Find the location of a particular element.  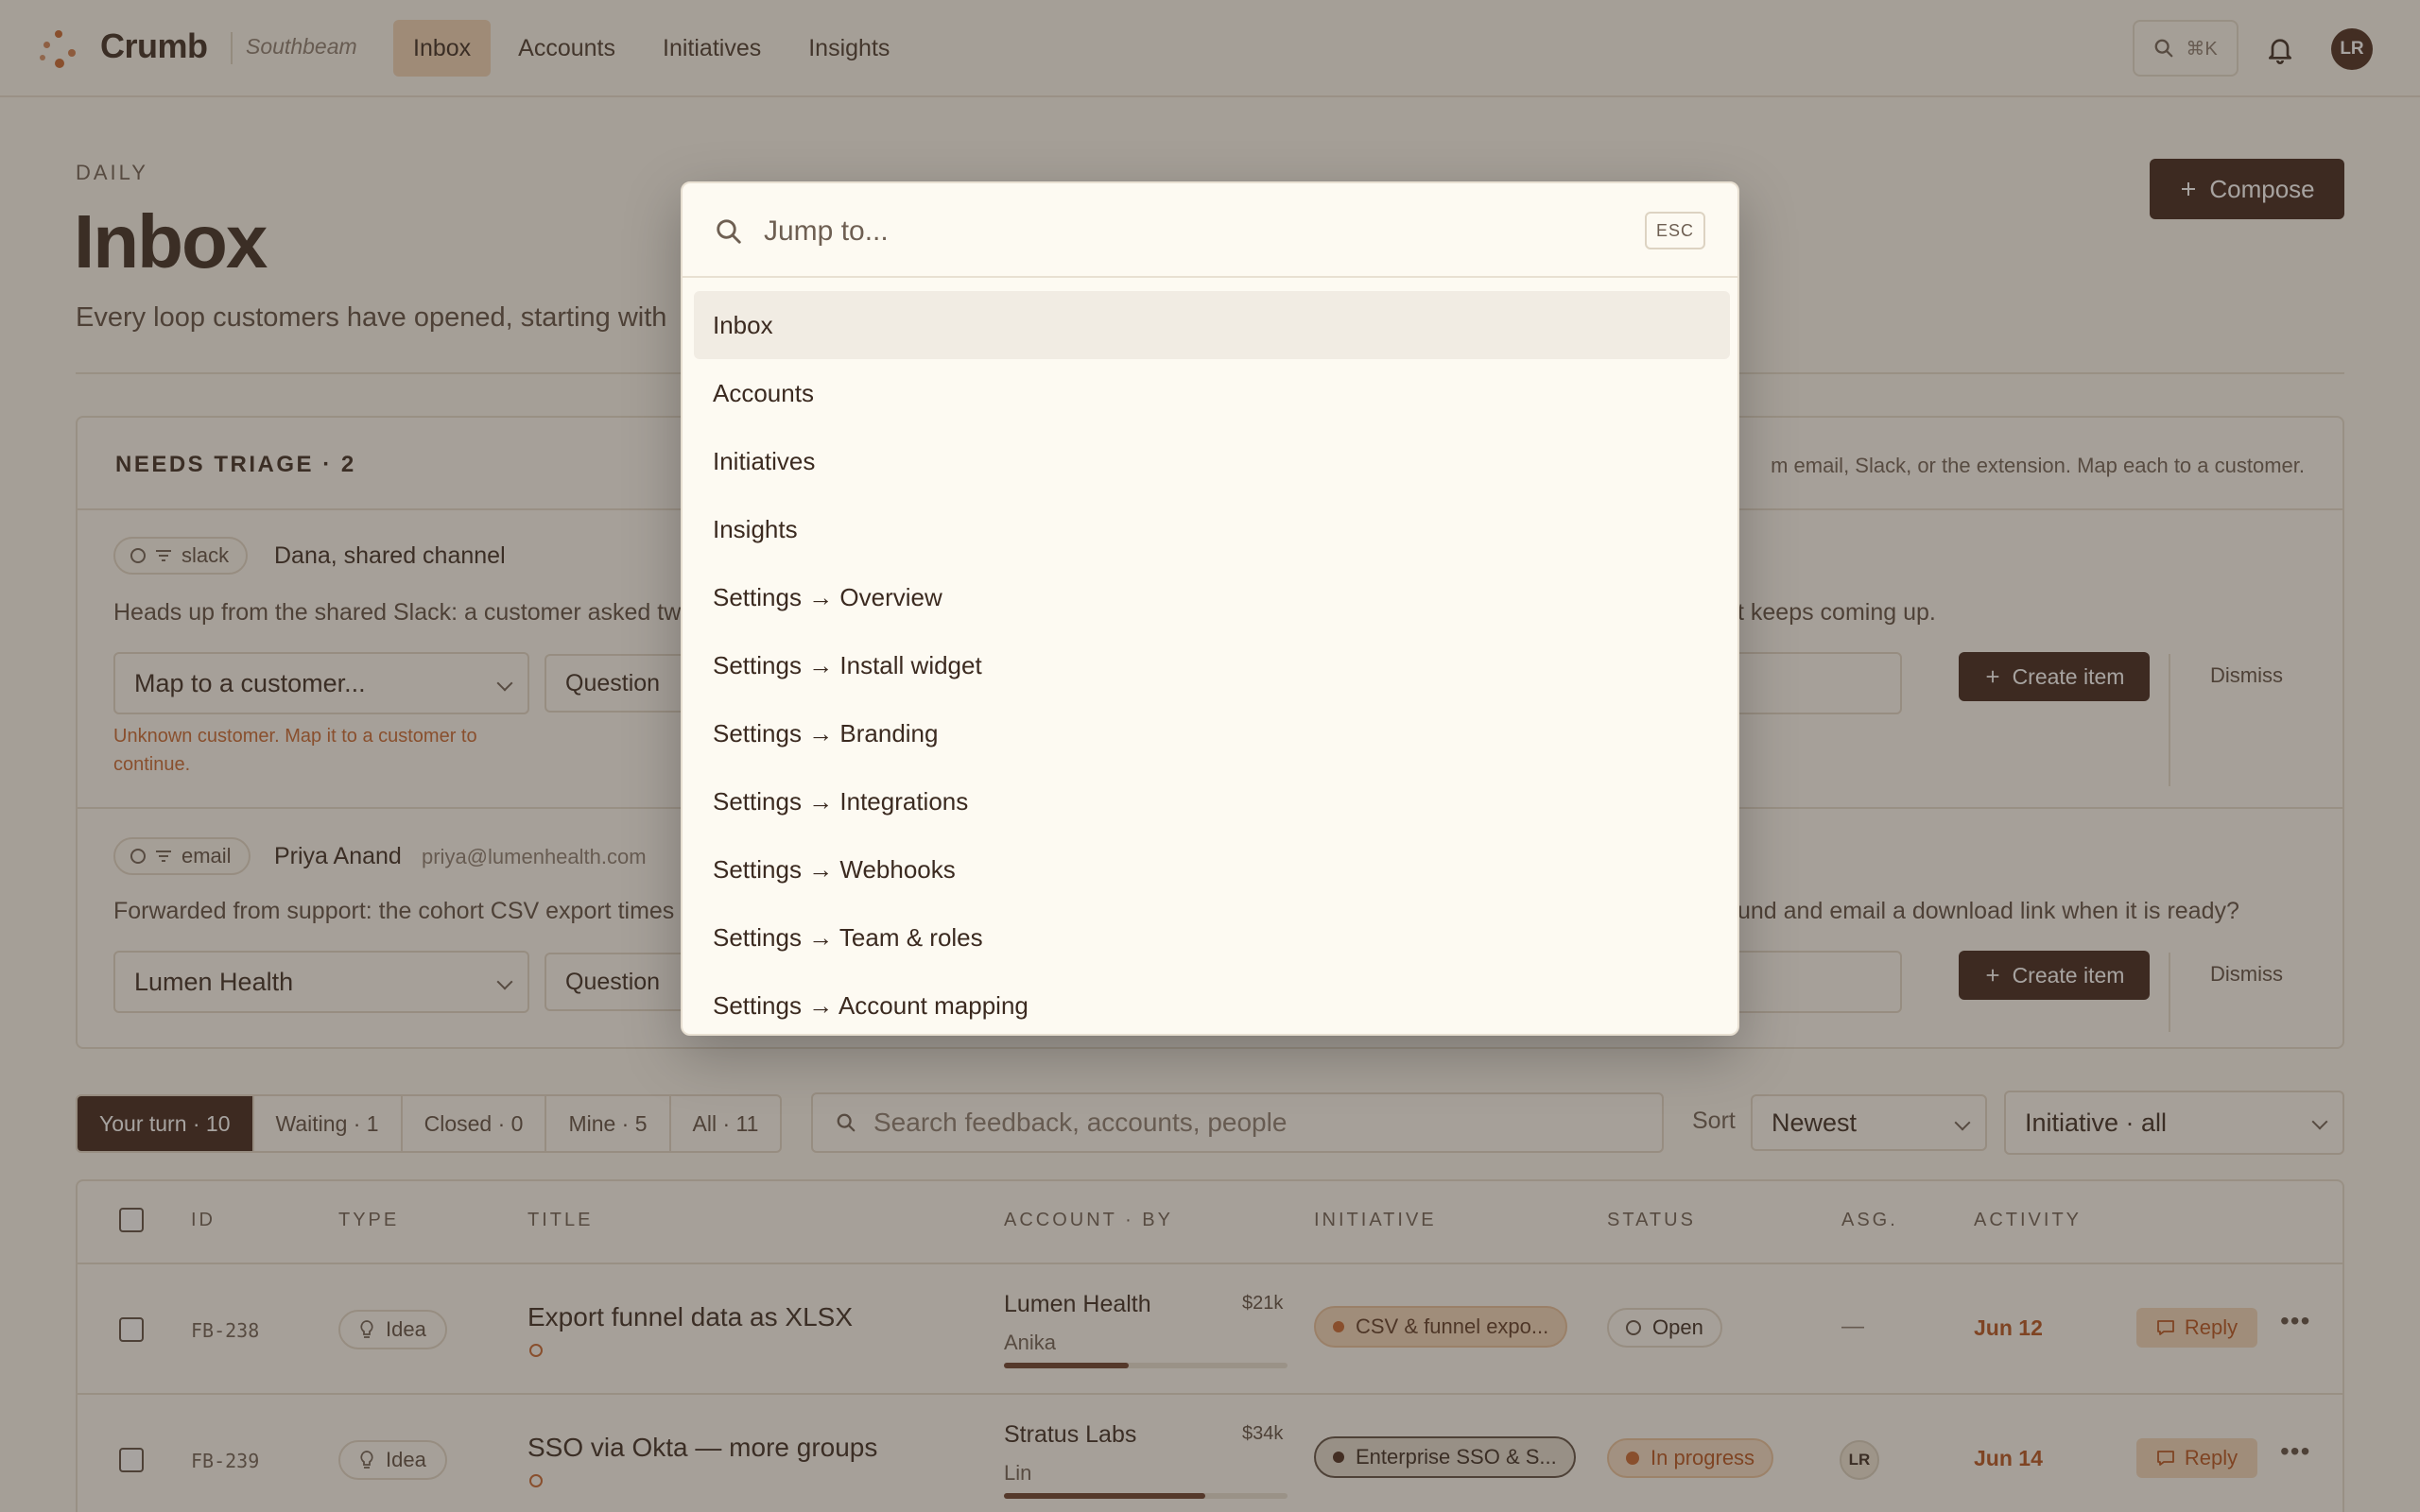

palette-item-insights: Insights is located at coordinates (1212, 529).